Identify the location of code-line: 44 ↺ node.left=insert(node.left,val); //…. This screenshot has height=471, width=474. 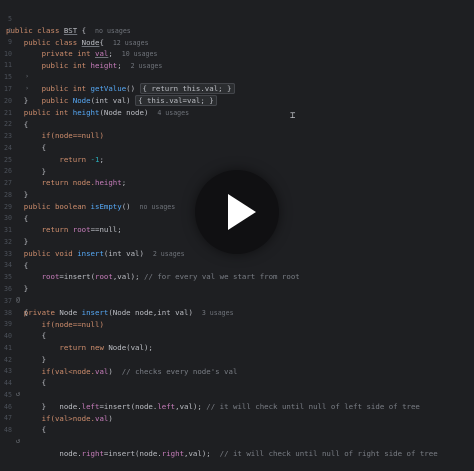
(237, 388).